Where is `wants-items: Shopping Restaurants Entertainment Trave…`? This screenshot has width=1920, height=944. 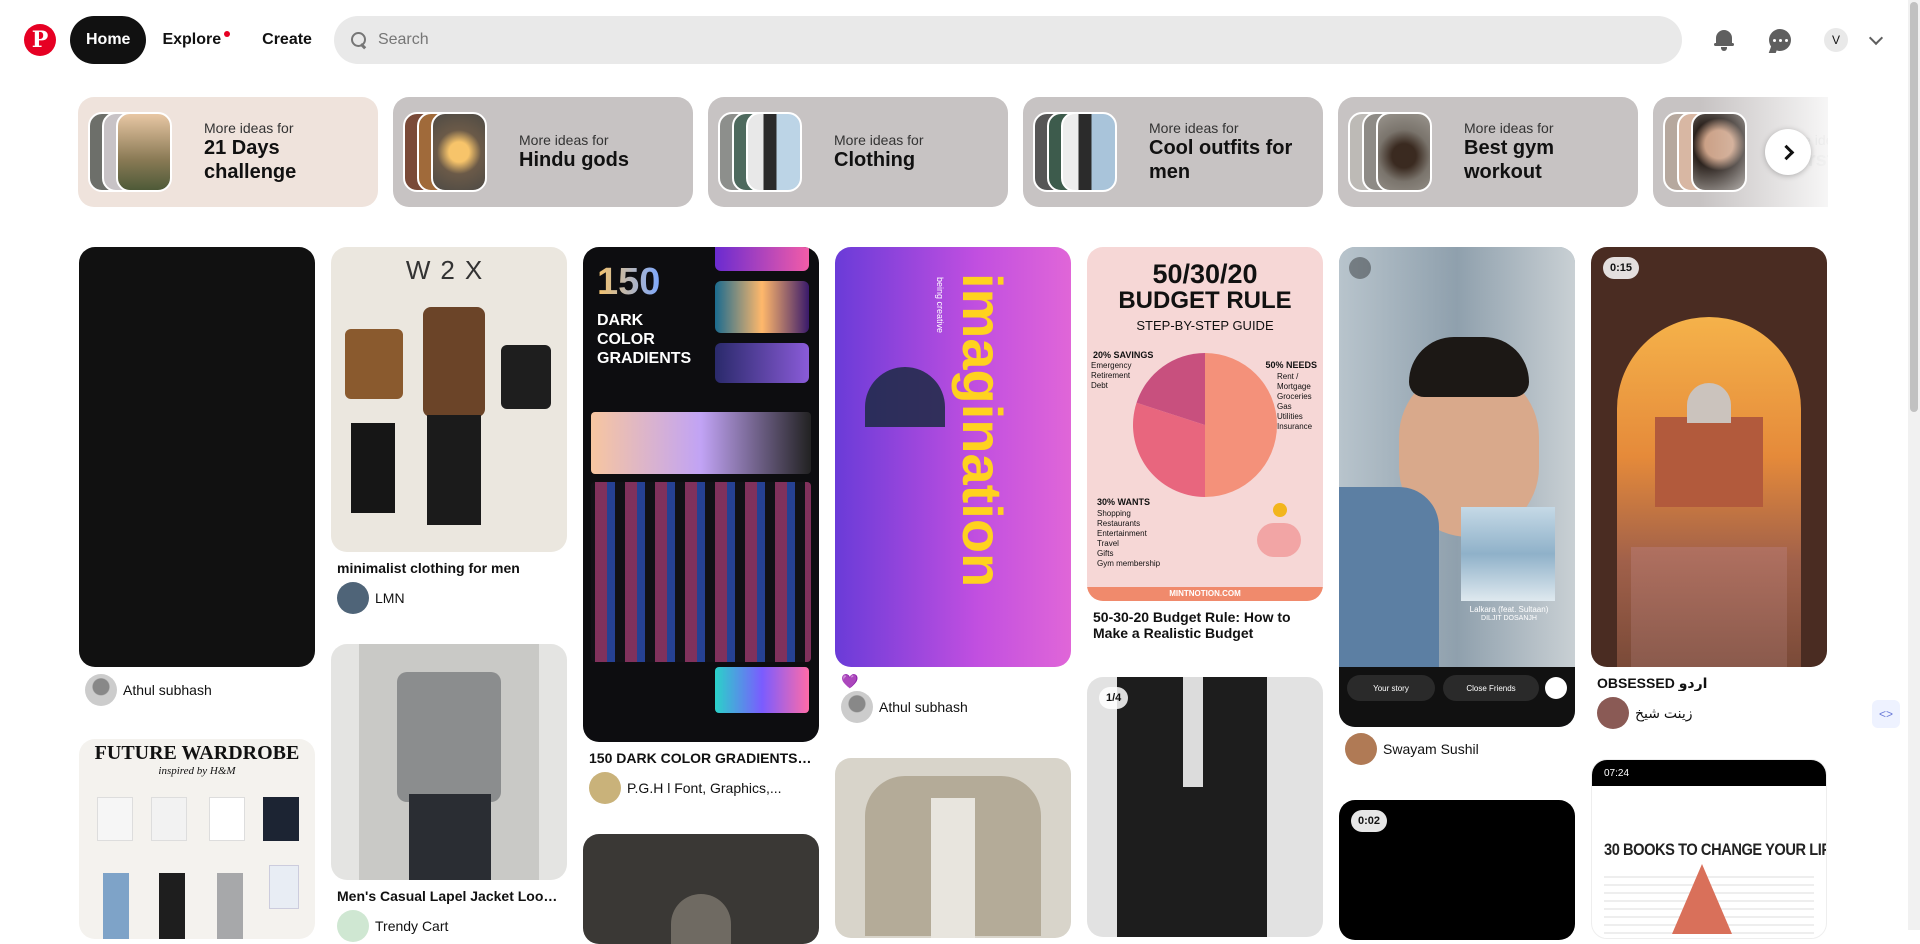 wants-items: Shopping Restaurants Entertainment Trave… is located at coordinates (1129, 538).